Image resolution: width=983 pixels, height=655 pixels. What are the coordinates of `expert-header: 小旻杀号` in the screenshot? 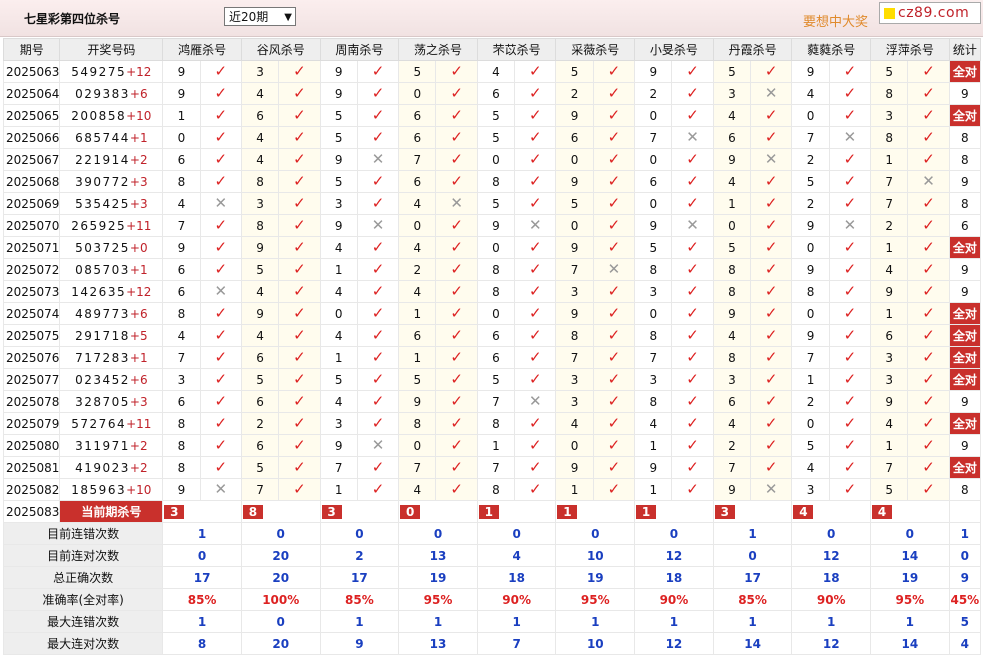 It's located at (674, 49).